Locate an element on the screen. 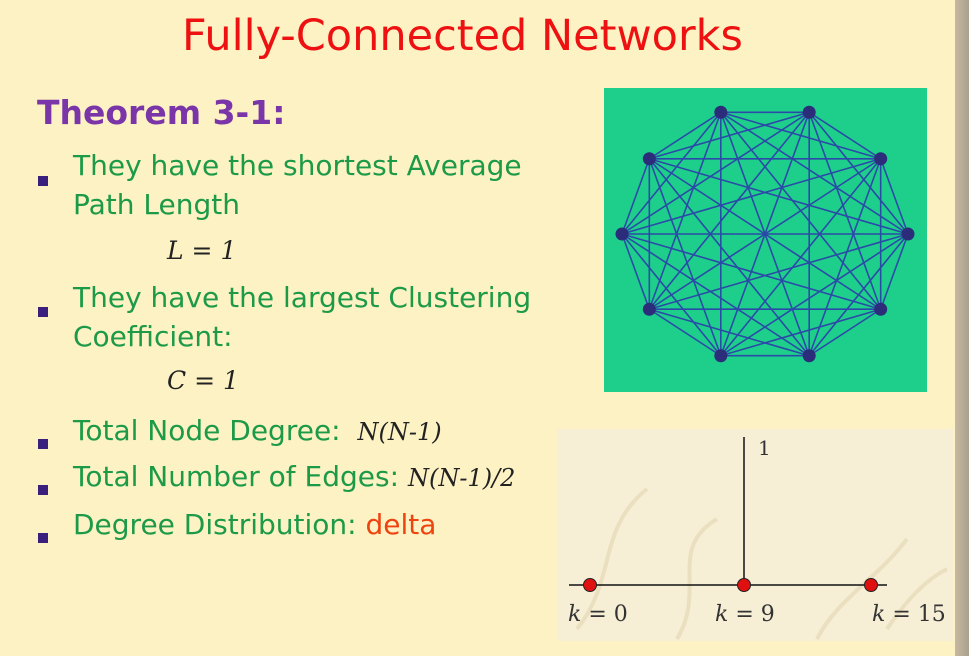 The image size is (969, 656). bullet-node-degree: Total Node Degree: N(N-1) is located at coordinates (257, 431).